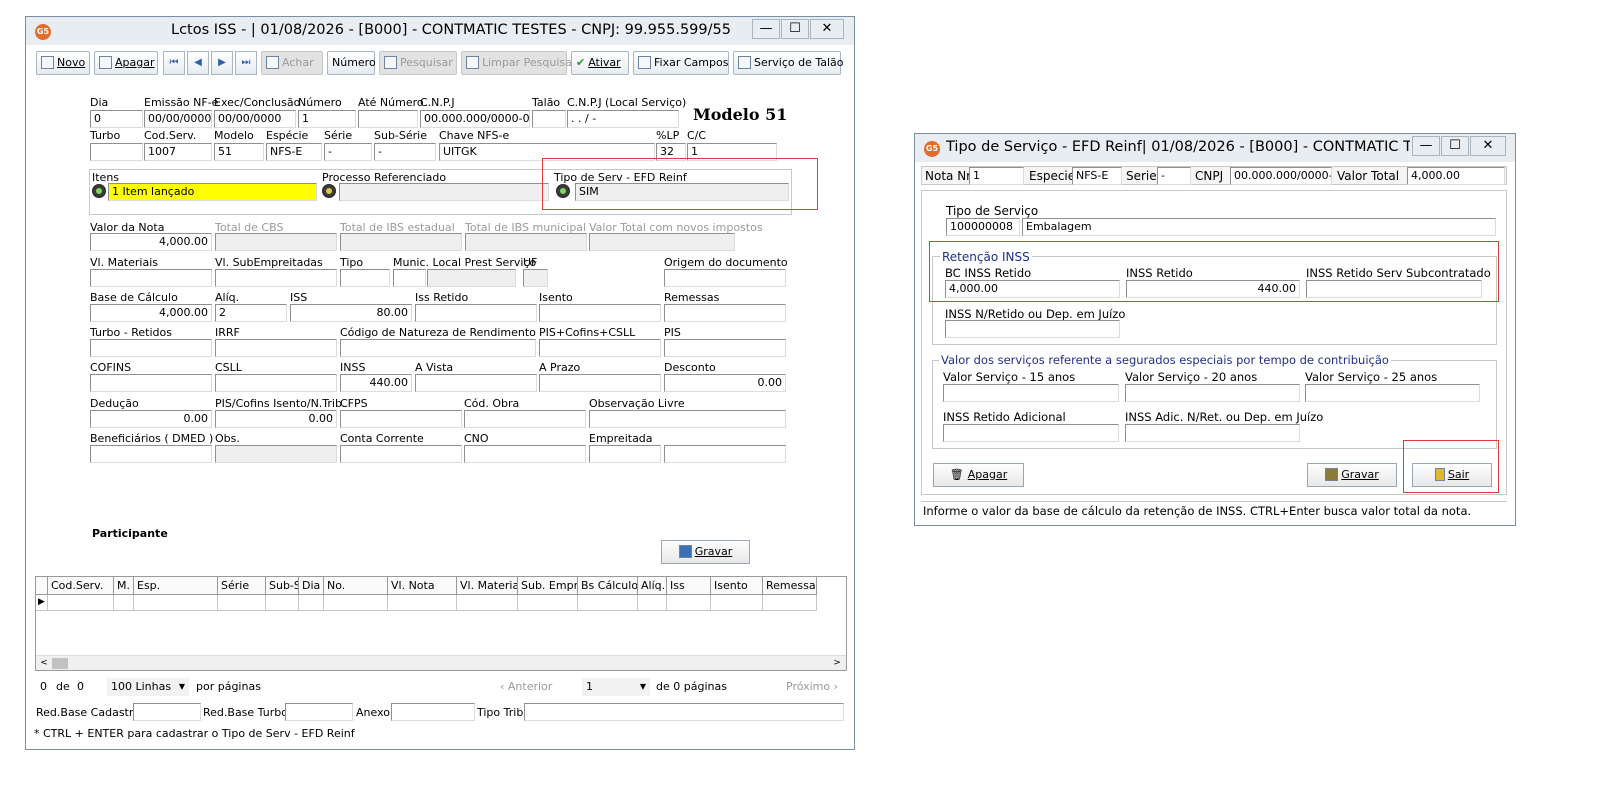 The image size is (1597, 795). I want to click on munic-name-field, so click(471, 278).